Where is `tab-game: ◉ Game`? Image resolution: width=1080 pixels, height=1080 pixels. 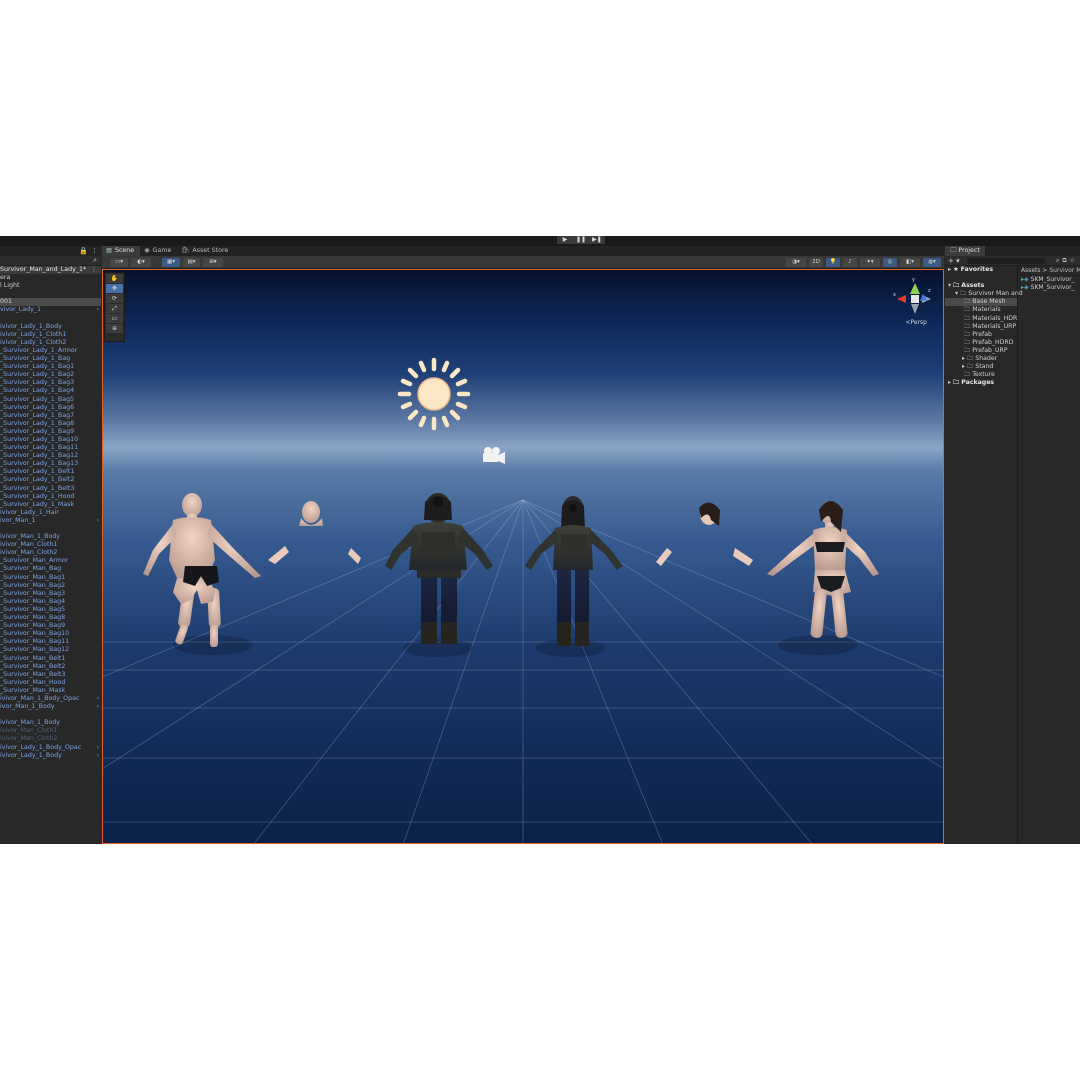
tab-game: ◉ Game is located at coordinates (158, 251).